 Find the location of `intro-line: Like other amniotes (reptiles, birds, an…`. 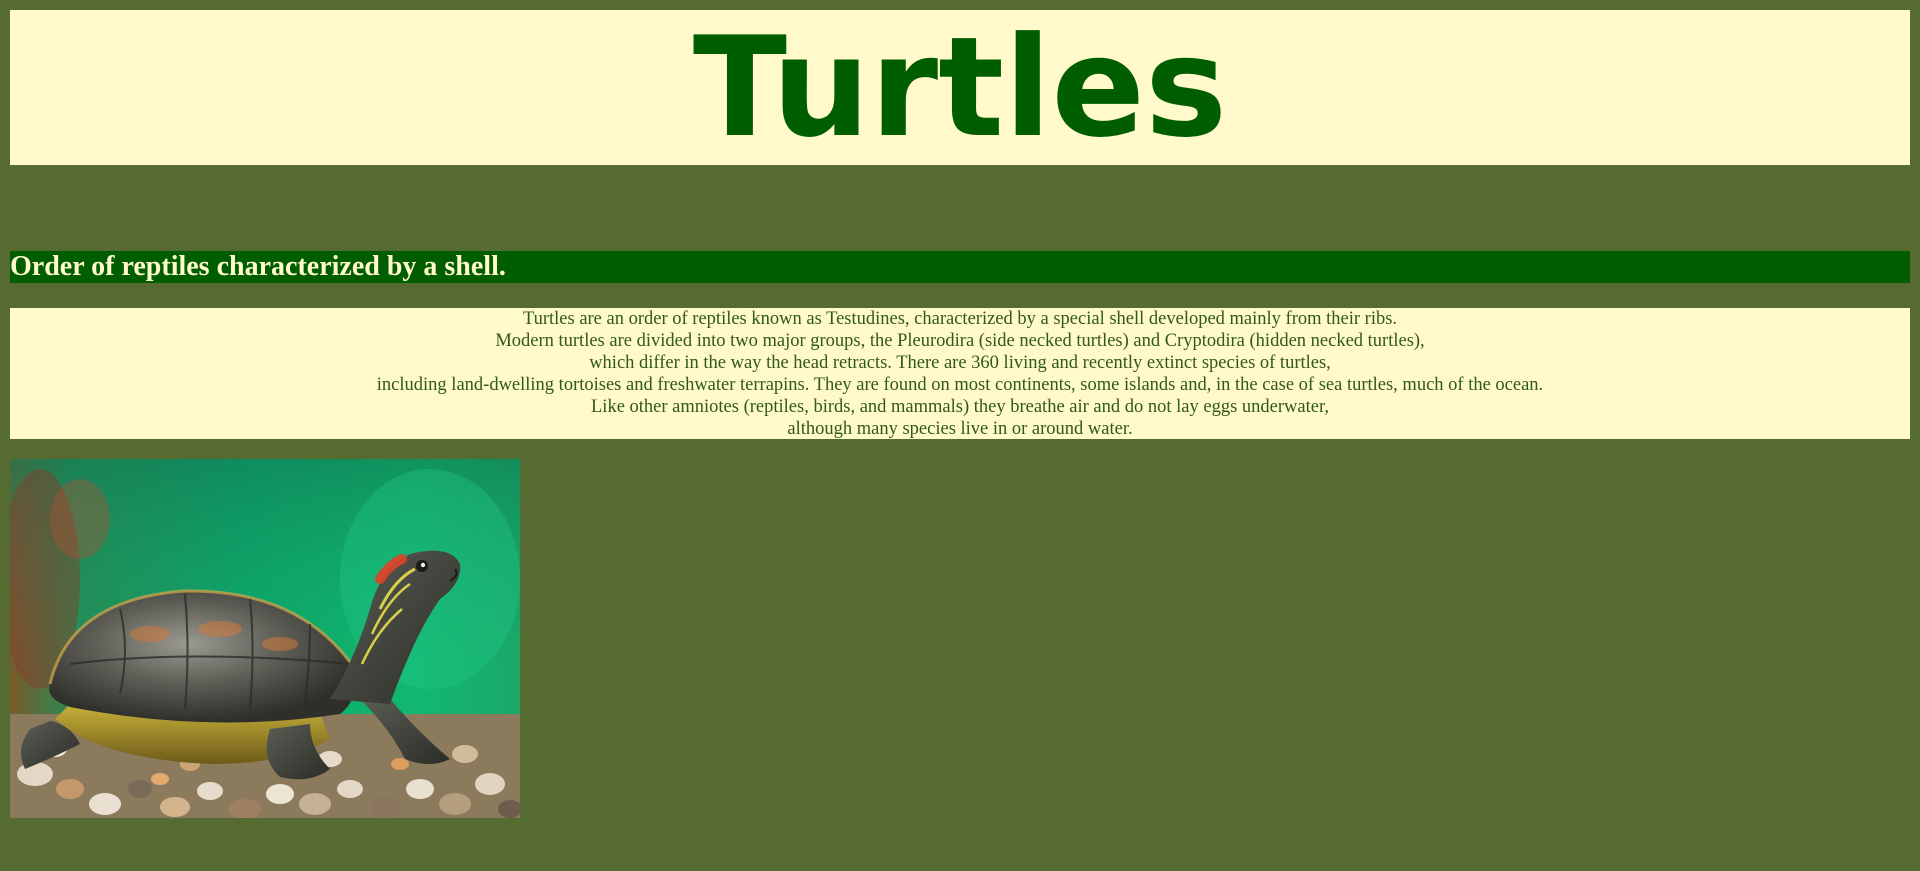

intro-line: Like other amniotes (reptiles, birds, an… is located at coordinates (960, 407).